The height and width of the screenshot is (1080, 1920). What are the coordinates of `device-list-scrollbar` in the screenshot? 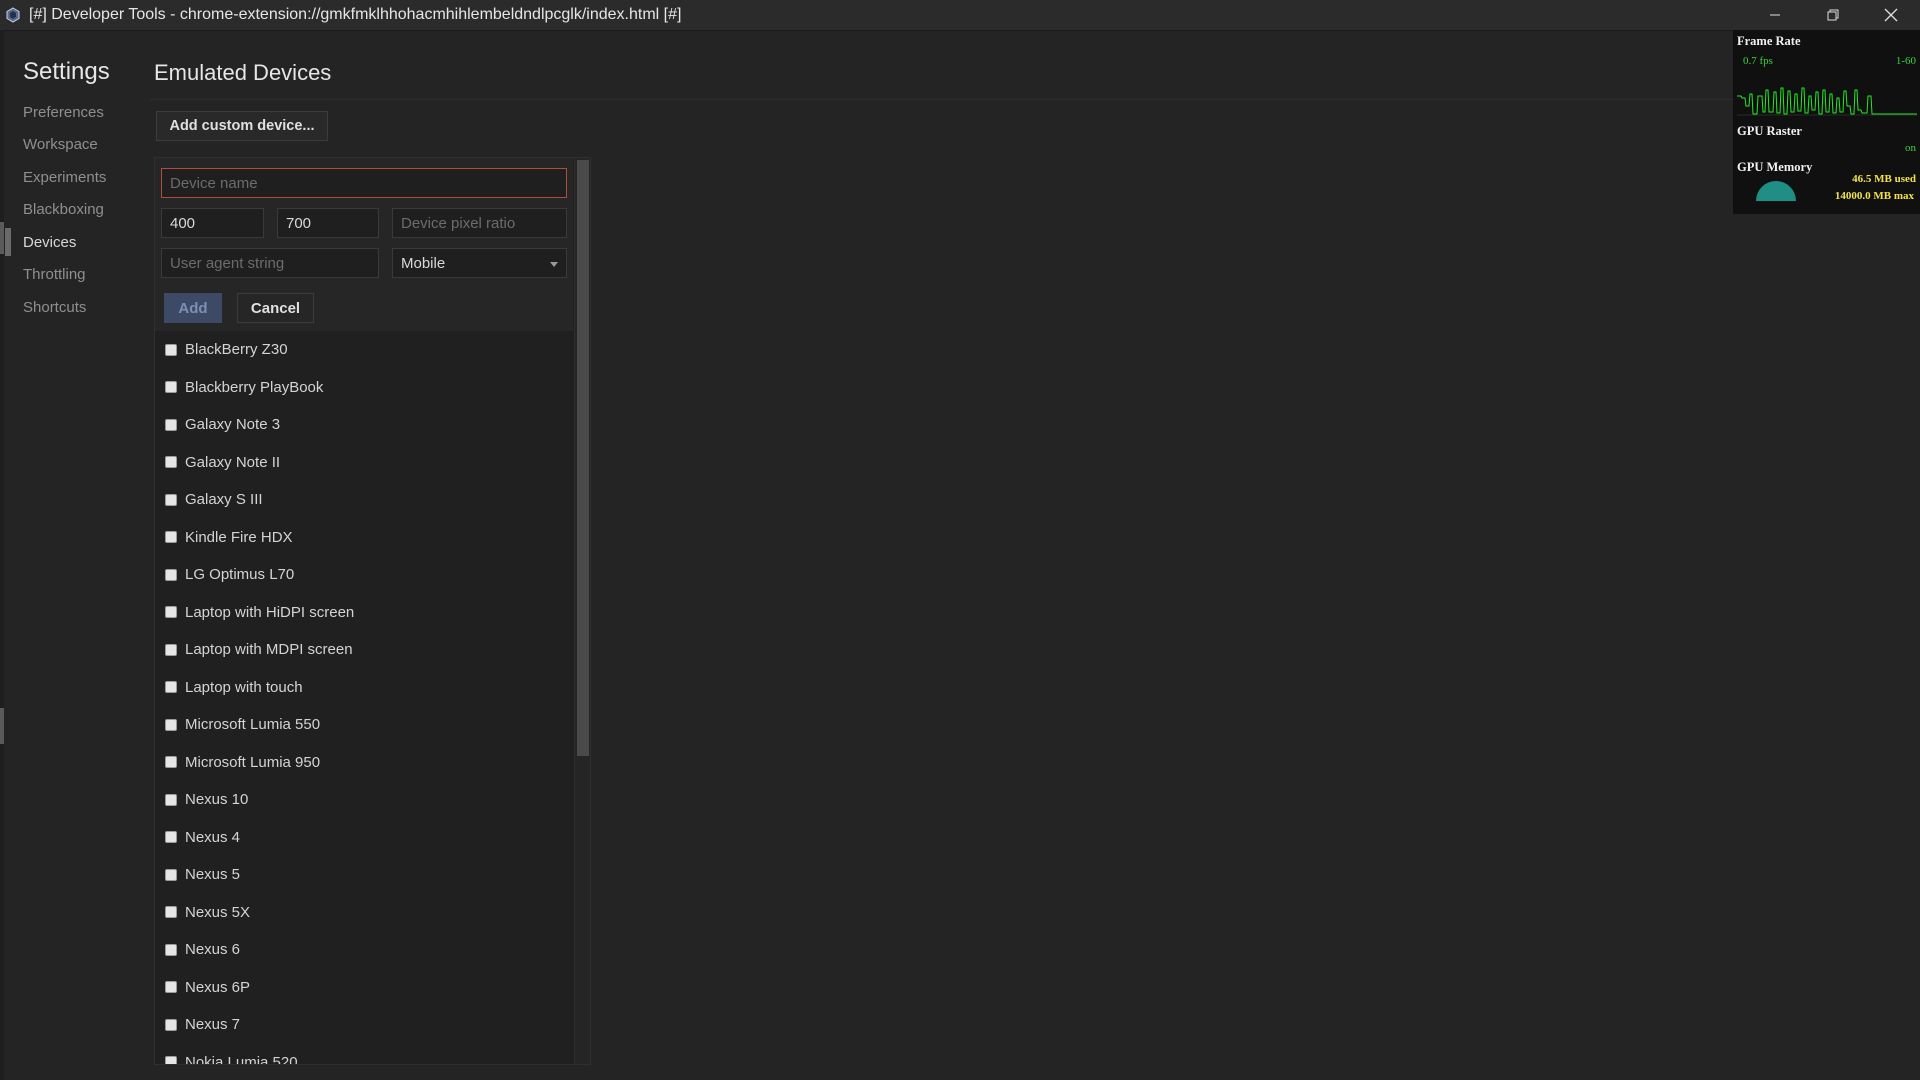 It's located at (582, 611).